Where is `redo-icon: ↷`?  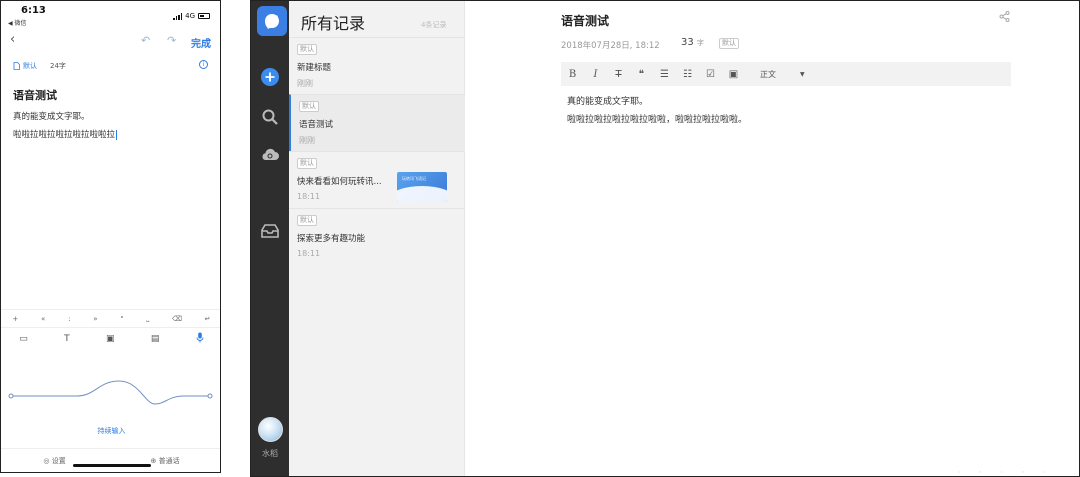 redo-icon: ↷ is located at coordinates (171, 40).